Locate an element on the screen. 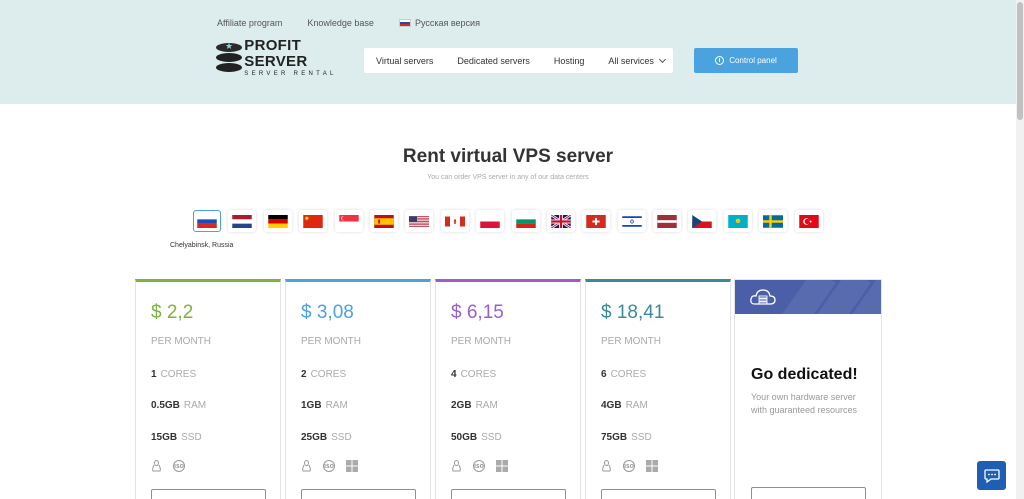 This screenshot has height=499, width=1024. flag-singapore is located at coordinates (348, 221).